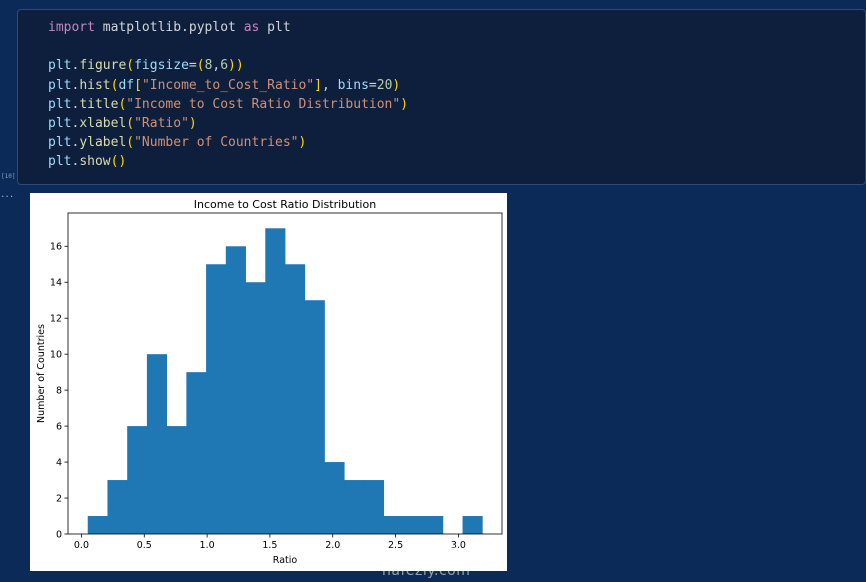  What do you see at coordinates (59, 462) in the screenshot?
I see `y-tick-label: 4` at bounding box center [59, 462].